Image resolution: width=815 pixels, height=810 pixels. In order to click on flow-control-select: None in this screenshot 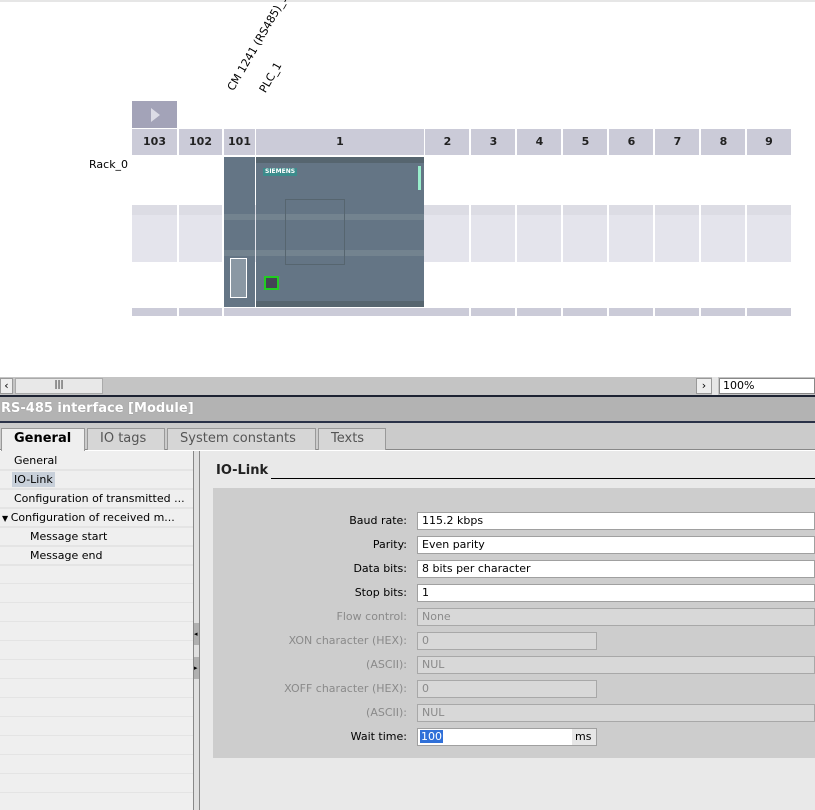, I will do `click(616, 617)`.